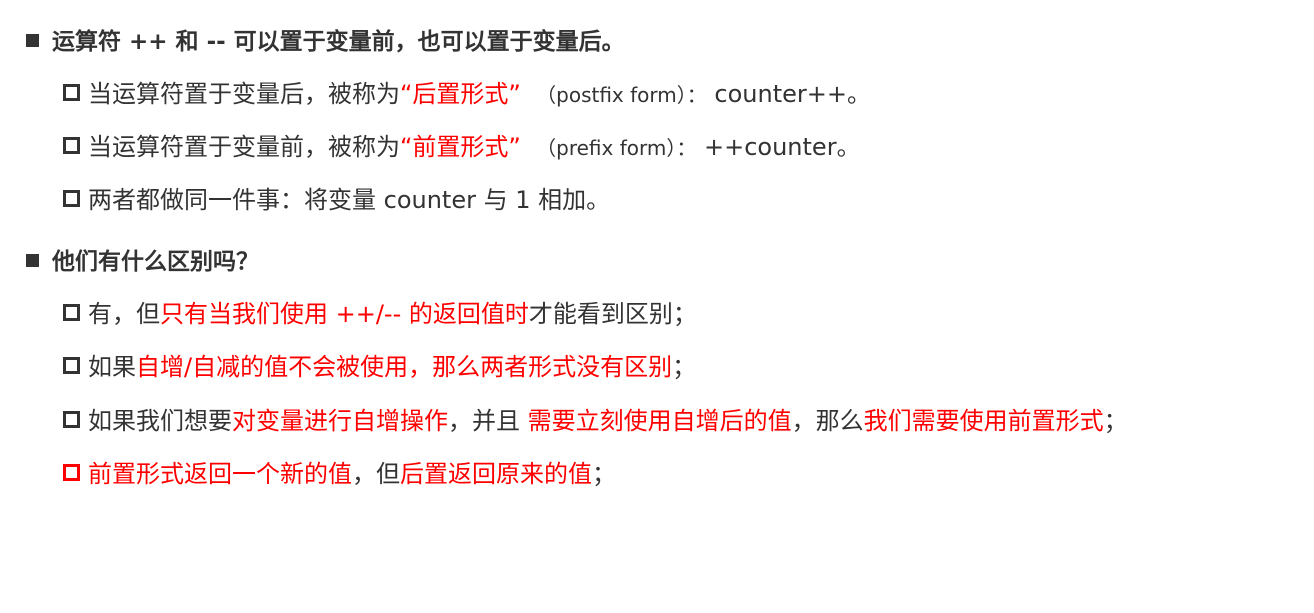 This screenshot has width=1314, height=613. I want to click on item-text: 有，但, so click(124, 314).